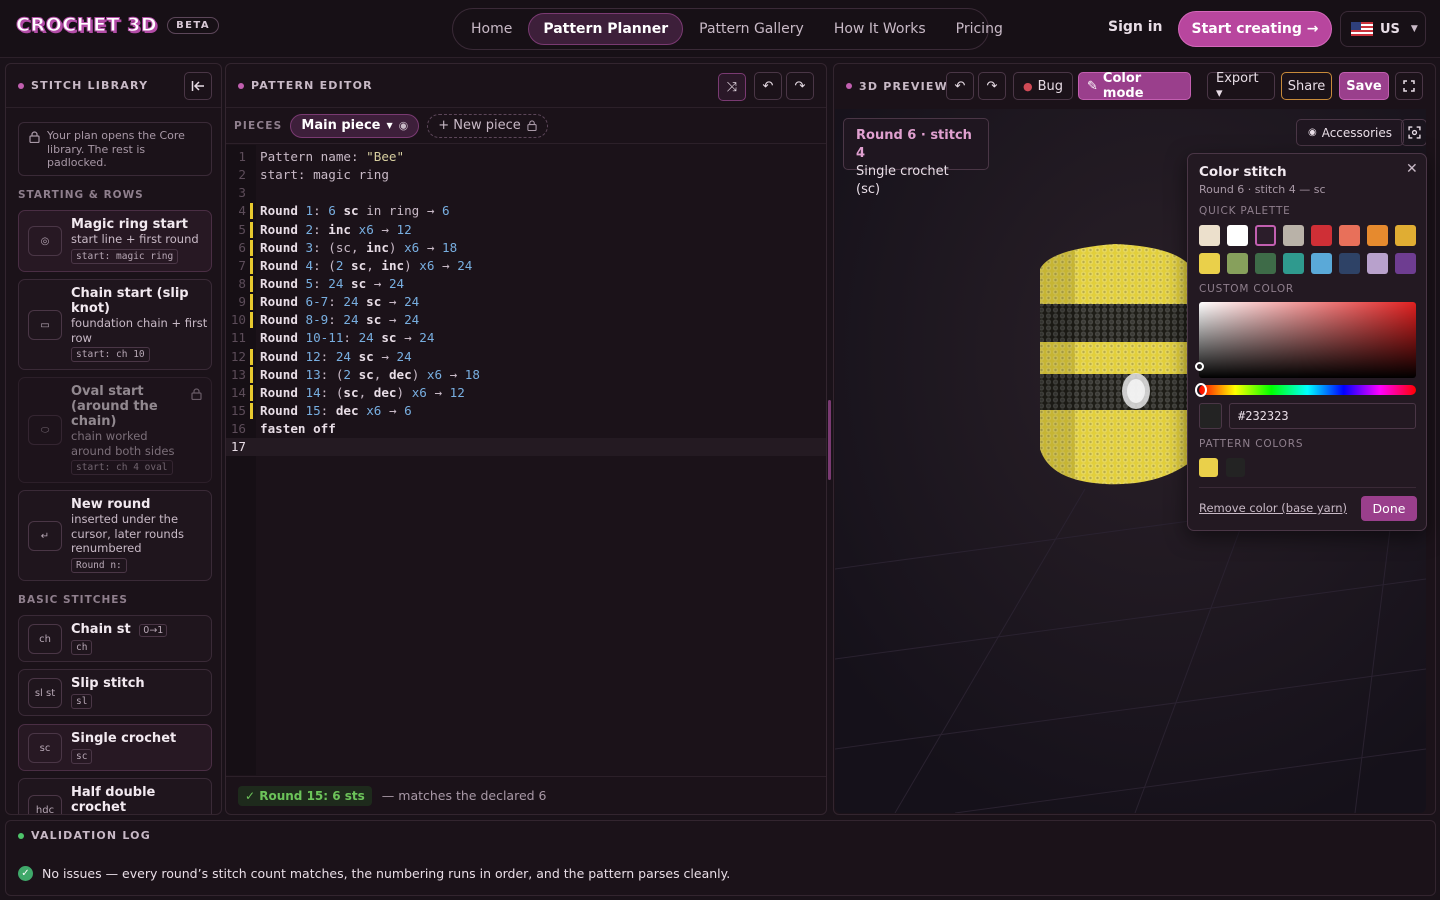  What do you see at coordinates (198, 86) in the screenshot?
I see `collapse-sidebar-button` at bounding box center [198, 86].